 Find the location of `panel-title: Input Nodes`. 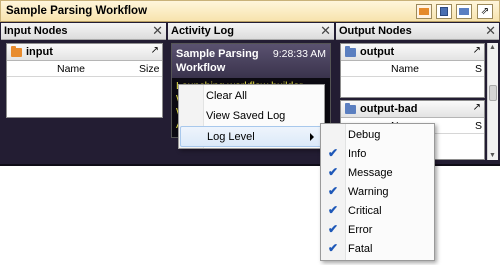

panel-title: Input Nodes is located at coordinates (36, 31).